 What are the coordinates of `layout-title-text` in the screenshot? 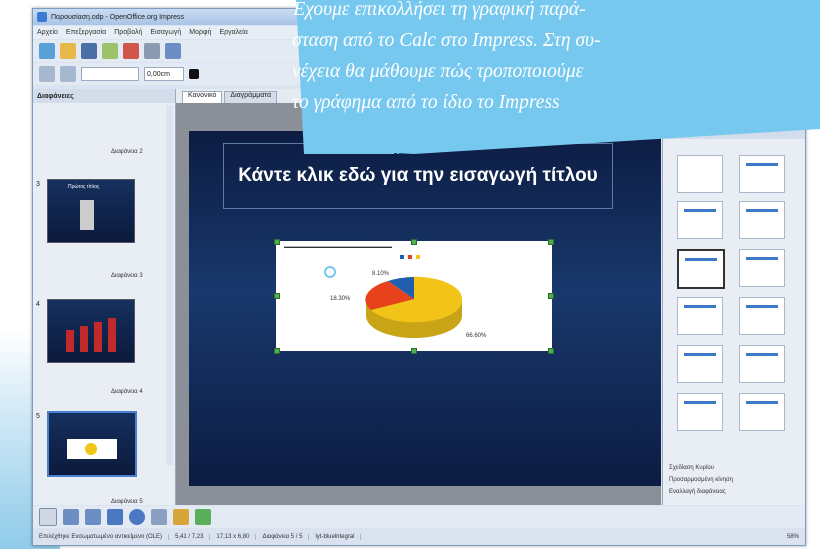 It's located at (700, 316).